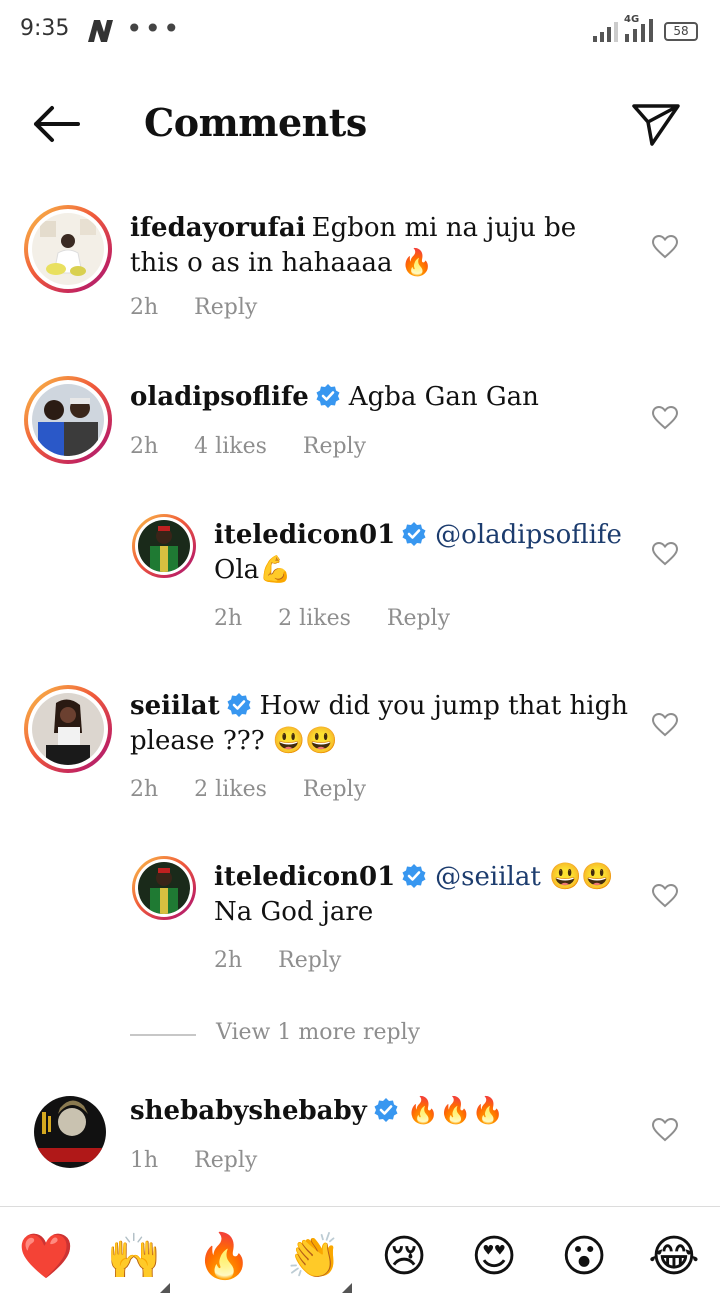 The image size is (720, 1296). Describe the element at coordinates (253, 570) in the screenshot. I see `comment-text: Ola💪` at that location.